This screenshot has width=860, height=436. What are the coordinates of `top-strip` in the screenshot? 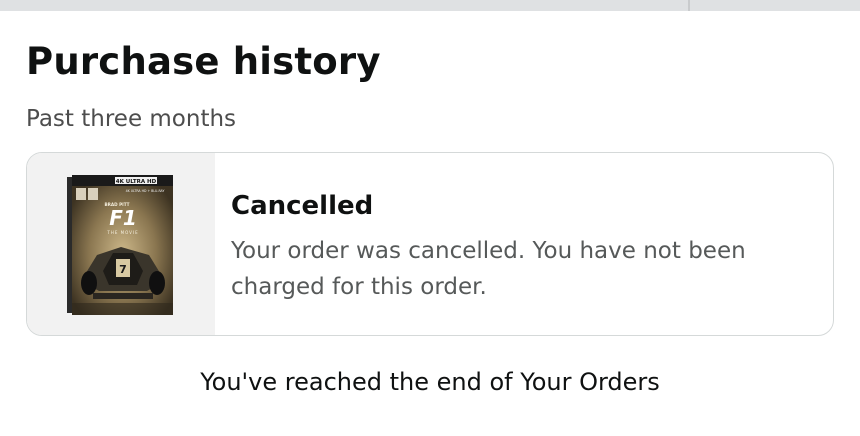 It's located at (430, 5).